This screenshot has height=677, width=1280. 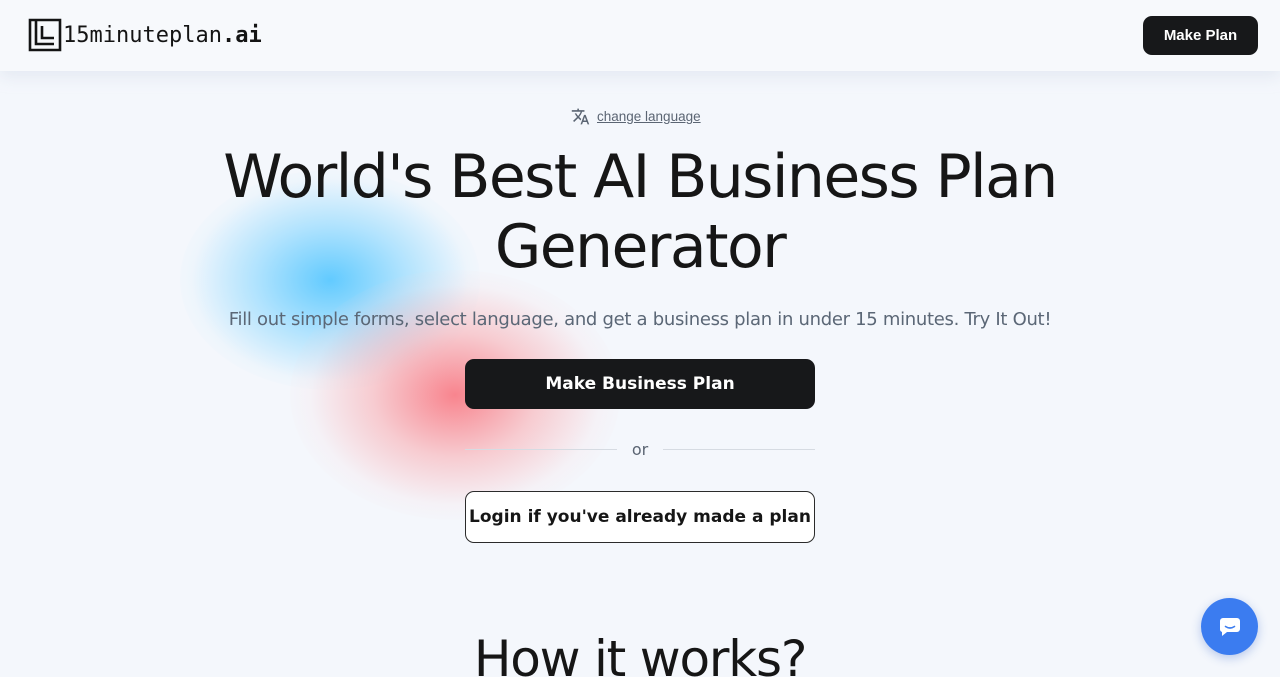 I want to click on logo: 15minuteplan.ai, so click(x=145, y=35).